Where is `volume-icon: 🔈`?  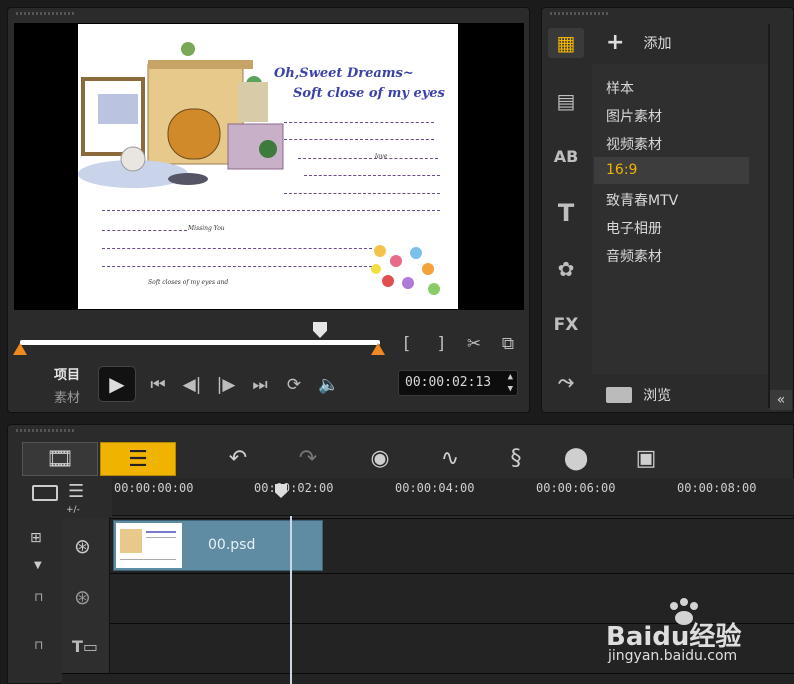 volume-icon: 🔈 is located at coordinates (329, 385).